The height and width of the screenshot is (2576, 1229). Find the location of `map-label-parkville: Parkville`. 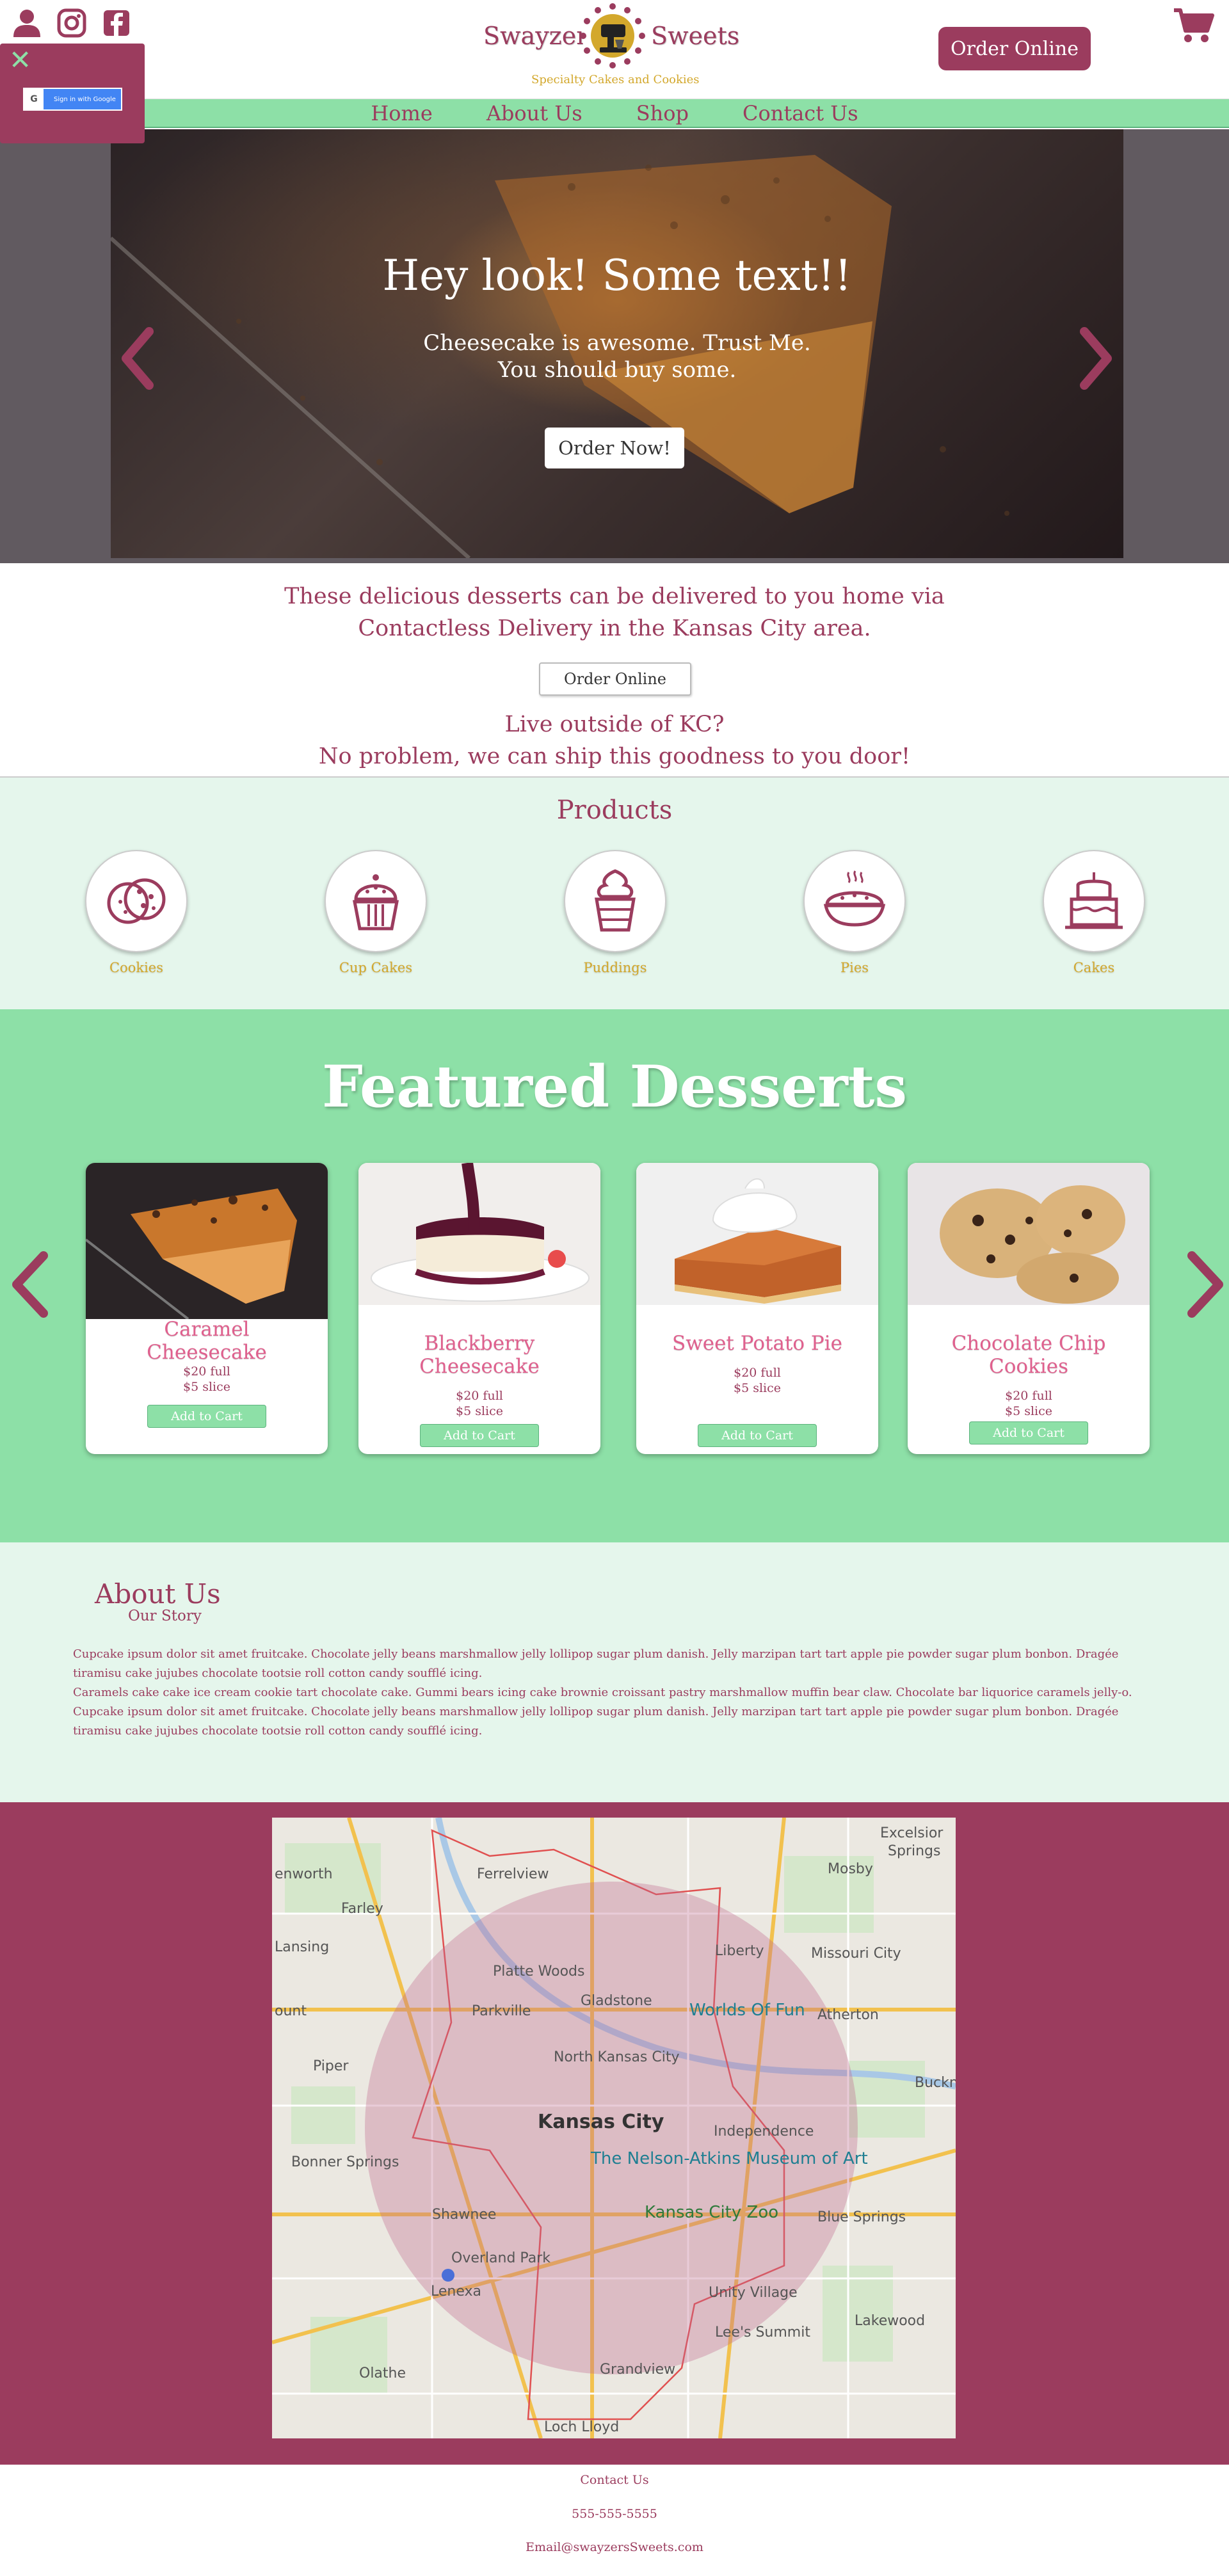

map-label-parkville: Parkville is located at coordinates (502, 2011).